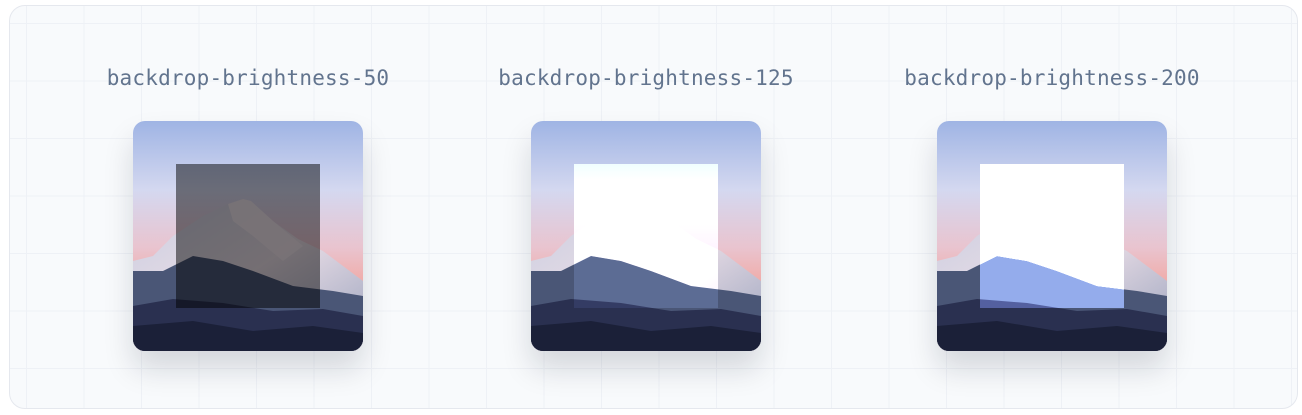 The width and height of the screenshot is (1302, 415). I want to click on example-label: backdrop-brightness-125, so click(646, 78).